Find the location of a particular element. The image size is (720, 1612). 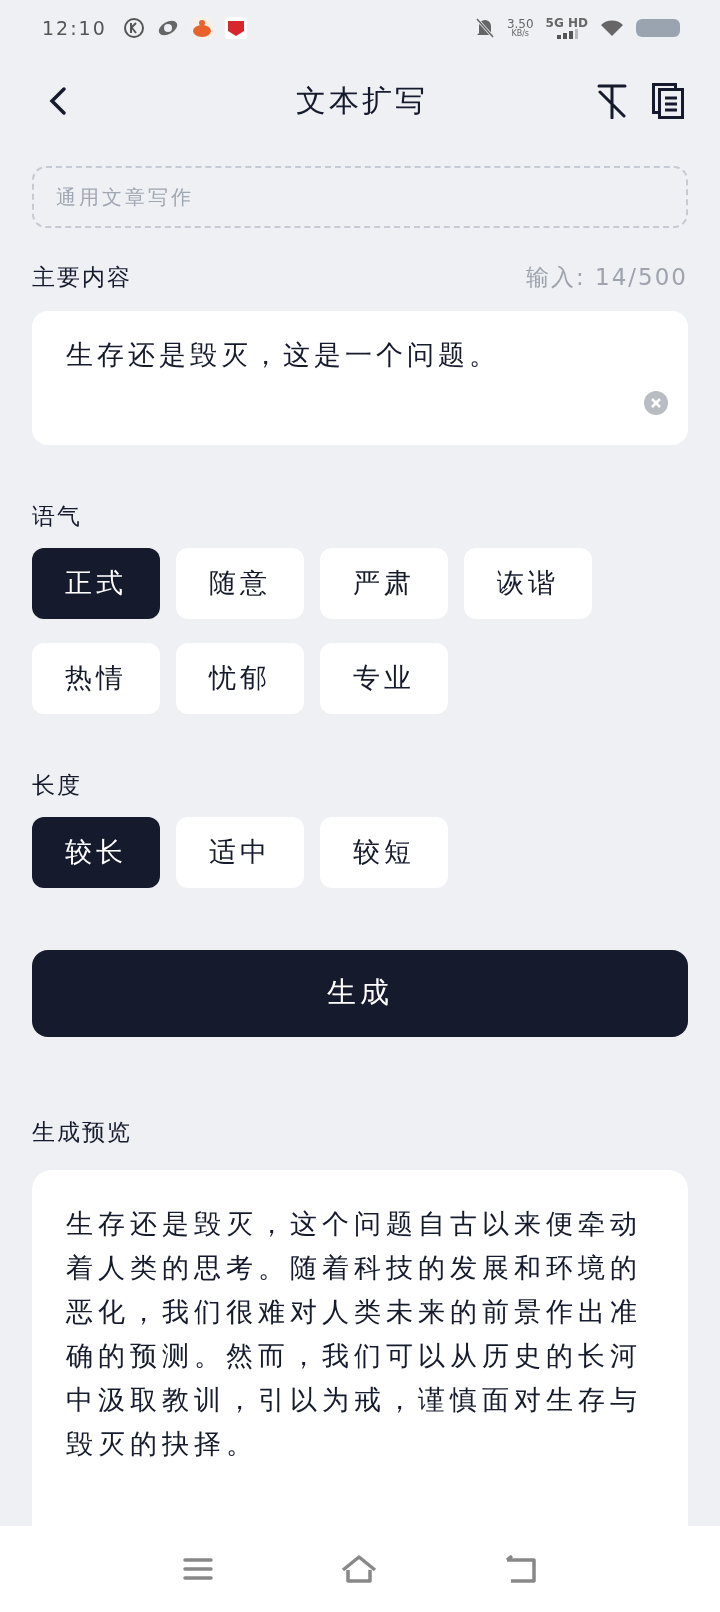

tone-option: 专业 is located at coordinates (384, 678).